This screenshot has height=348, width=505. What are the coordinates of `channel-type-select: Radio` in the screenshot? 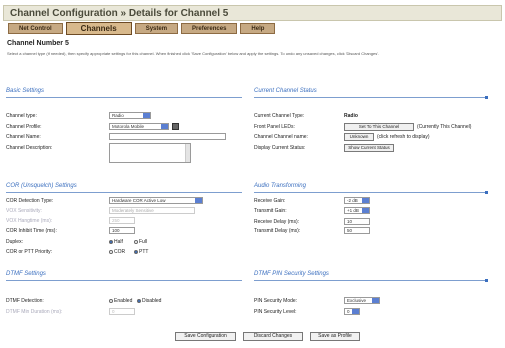 It's located at (130, 115).